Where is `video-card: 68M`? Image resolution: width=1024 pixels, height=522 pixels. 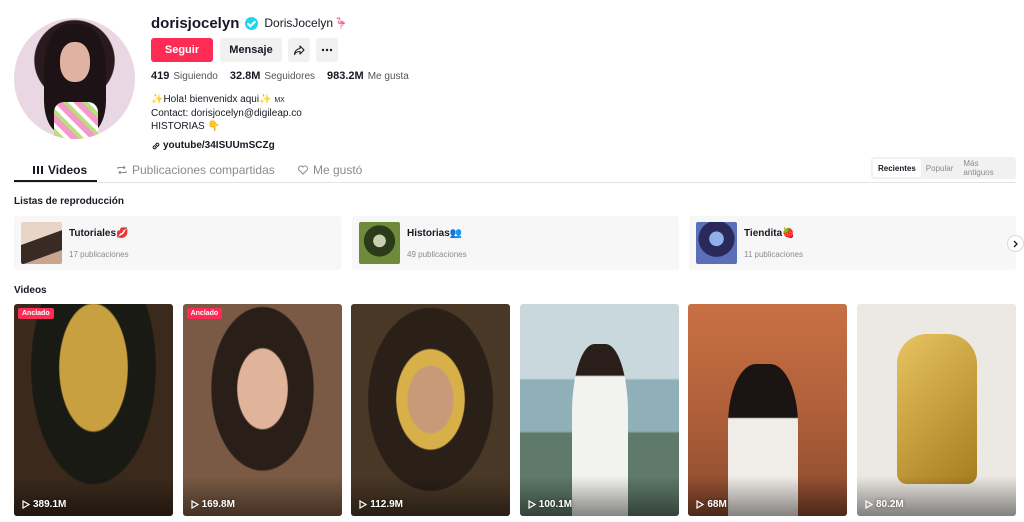 video-card: 68M is located at coordinates (768, 410).